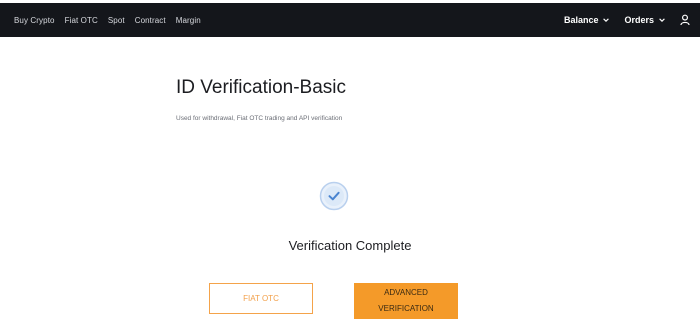  I want to click on check-circle-icon, so click(334, 196).